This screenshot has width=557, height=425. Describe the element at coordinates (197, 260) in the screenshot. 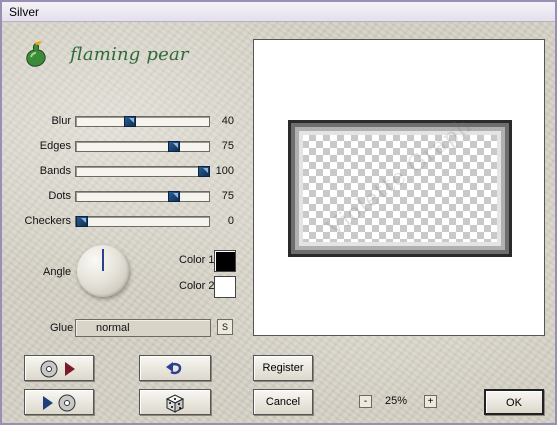

I see `color1-label: Color 1` at that location.